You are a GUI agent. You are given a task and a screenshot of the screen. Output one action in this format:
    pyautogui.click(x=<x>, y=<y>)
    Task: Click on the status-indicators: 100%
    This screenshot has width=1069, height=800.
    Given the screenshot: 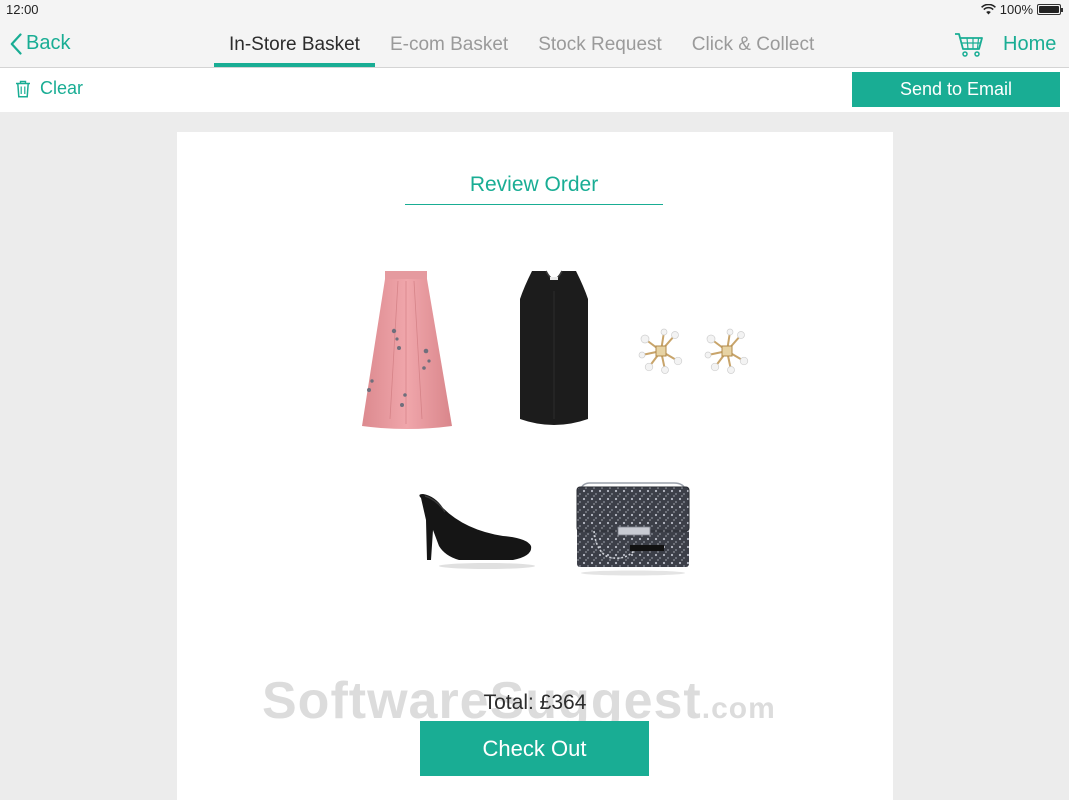 What is the action you would take?
    pyautogui.click(x=1021, y=9)
    